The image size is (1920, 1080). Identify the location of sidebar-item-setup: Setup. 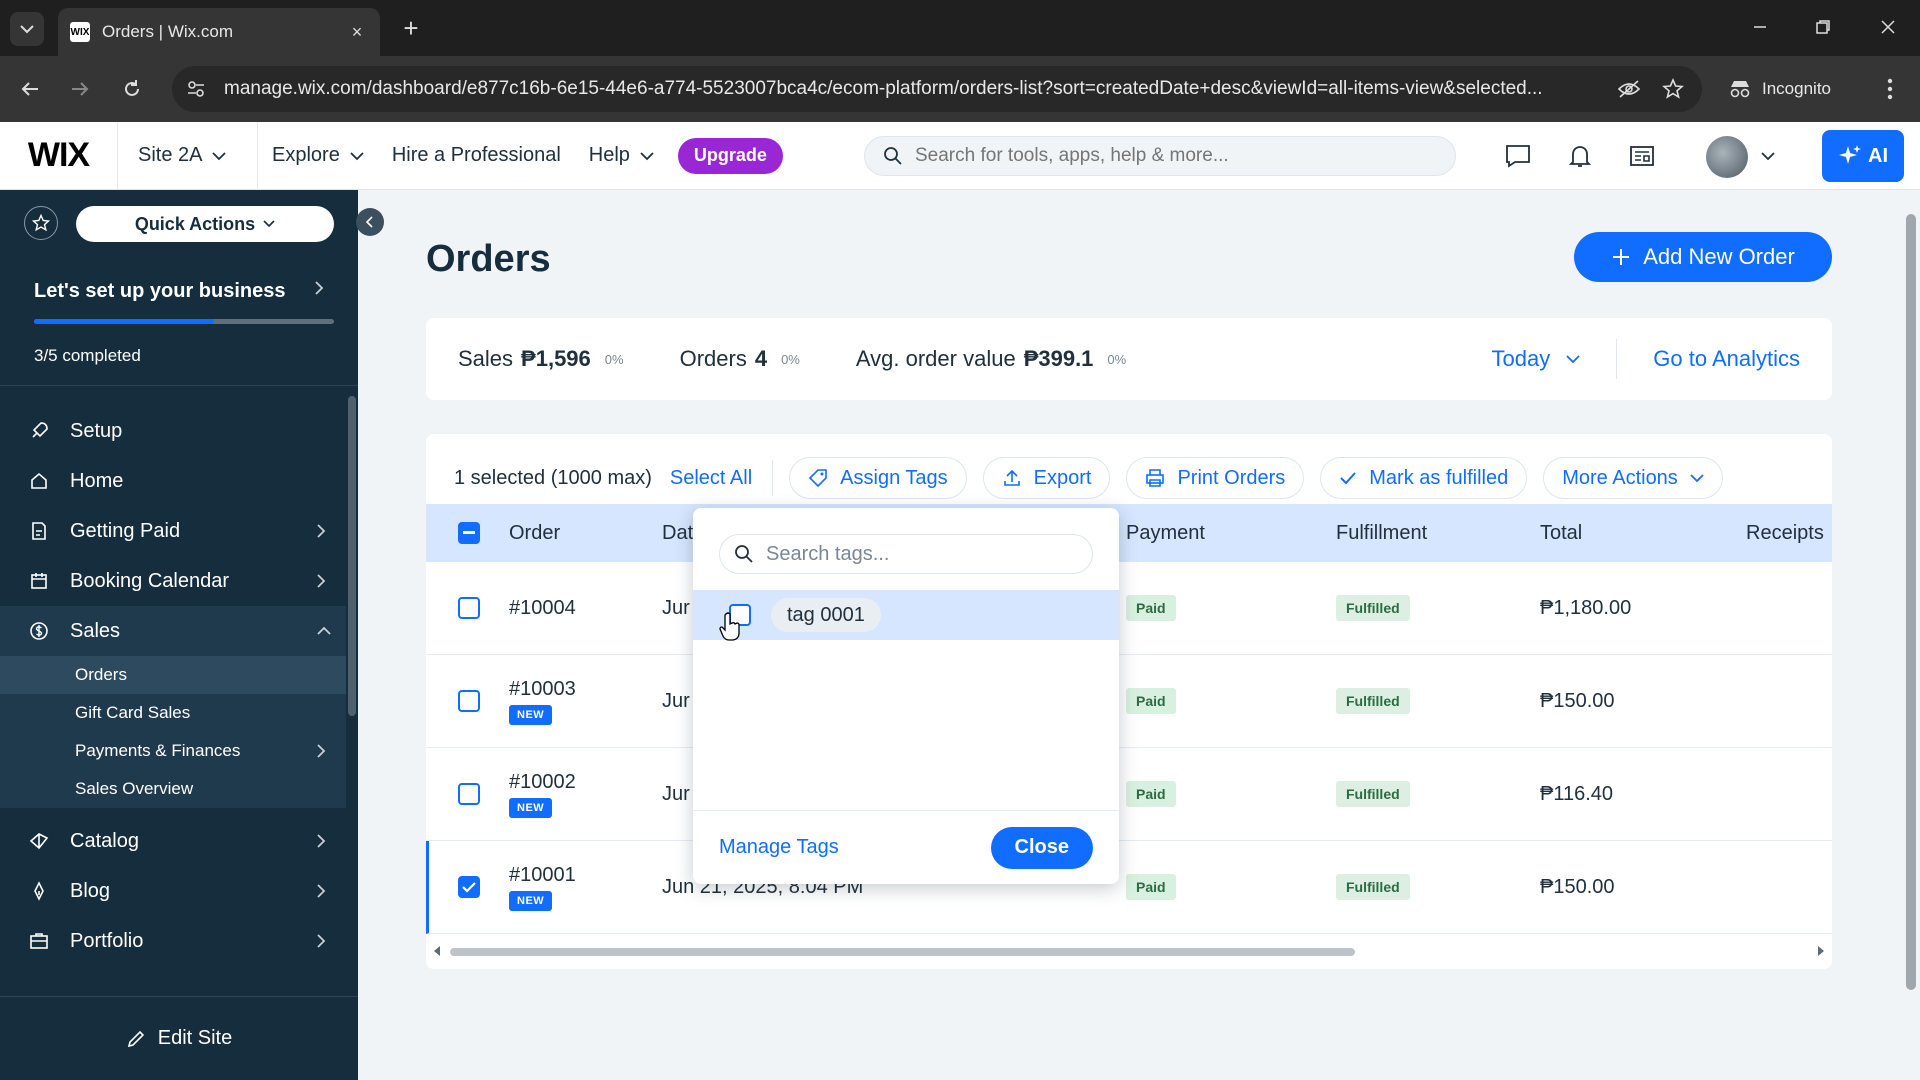
(173, 431).